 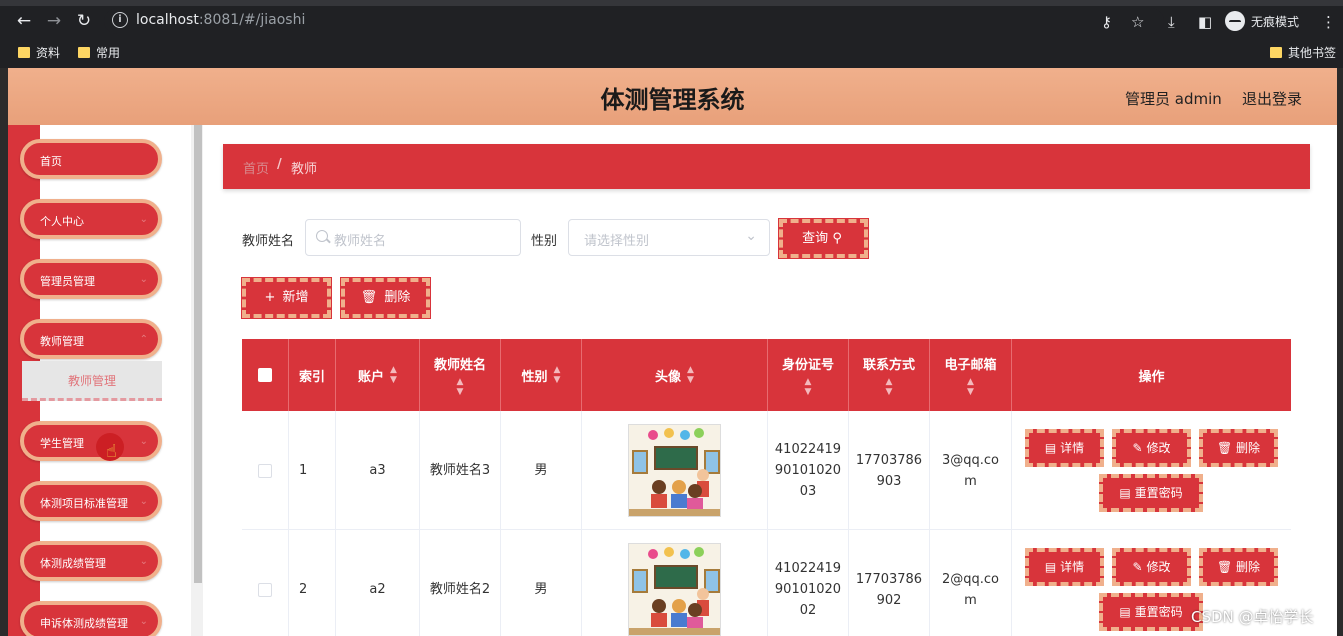 I want to click on sidebar-item-label: 个人中心, so click(x=62, y=221).